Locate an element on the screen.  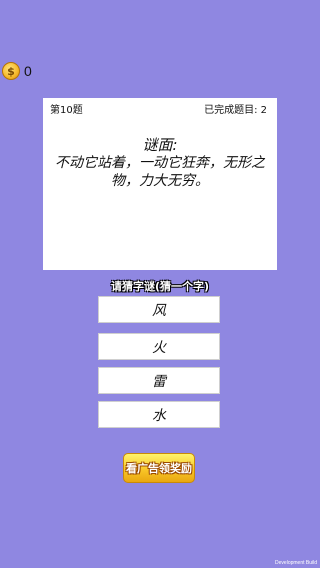
coin-count: 0 is located at coordinates (28, 71).